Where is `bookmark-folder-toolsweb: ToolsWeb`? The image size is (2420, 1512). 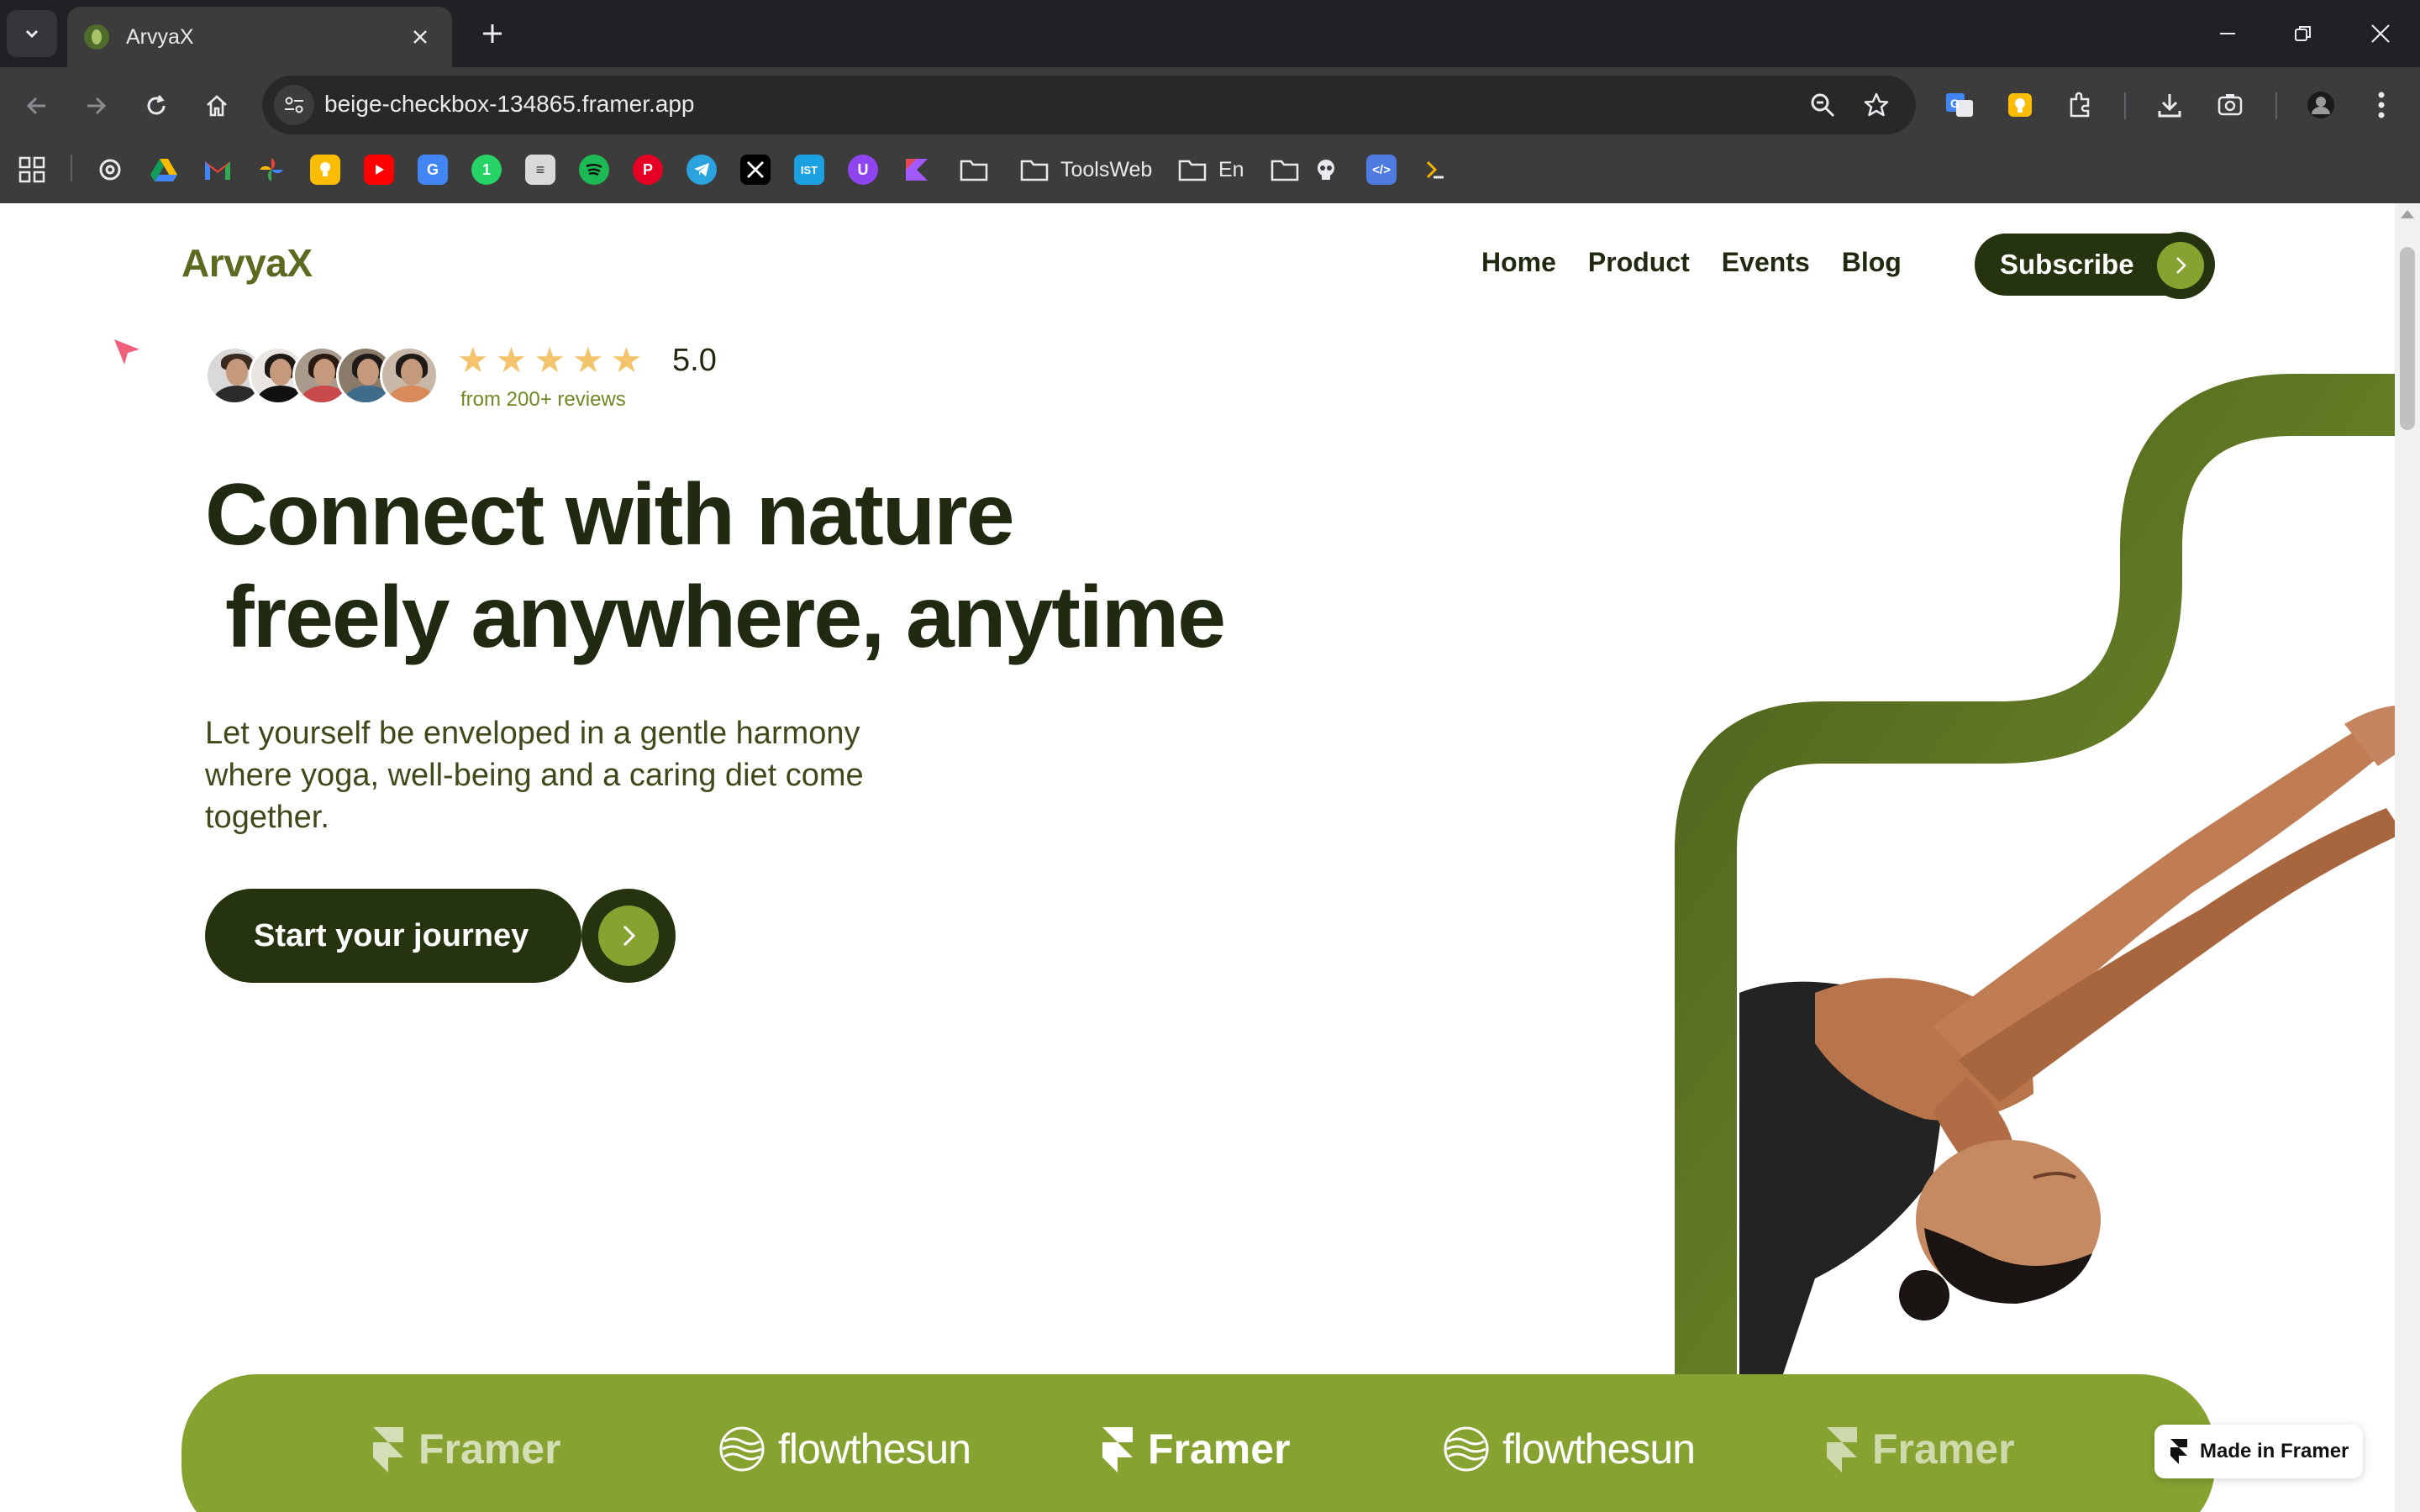
bookmark-folder-toolsweb: ToolsWeb is located at coordinates (1086, 169).